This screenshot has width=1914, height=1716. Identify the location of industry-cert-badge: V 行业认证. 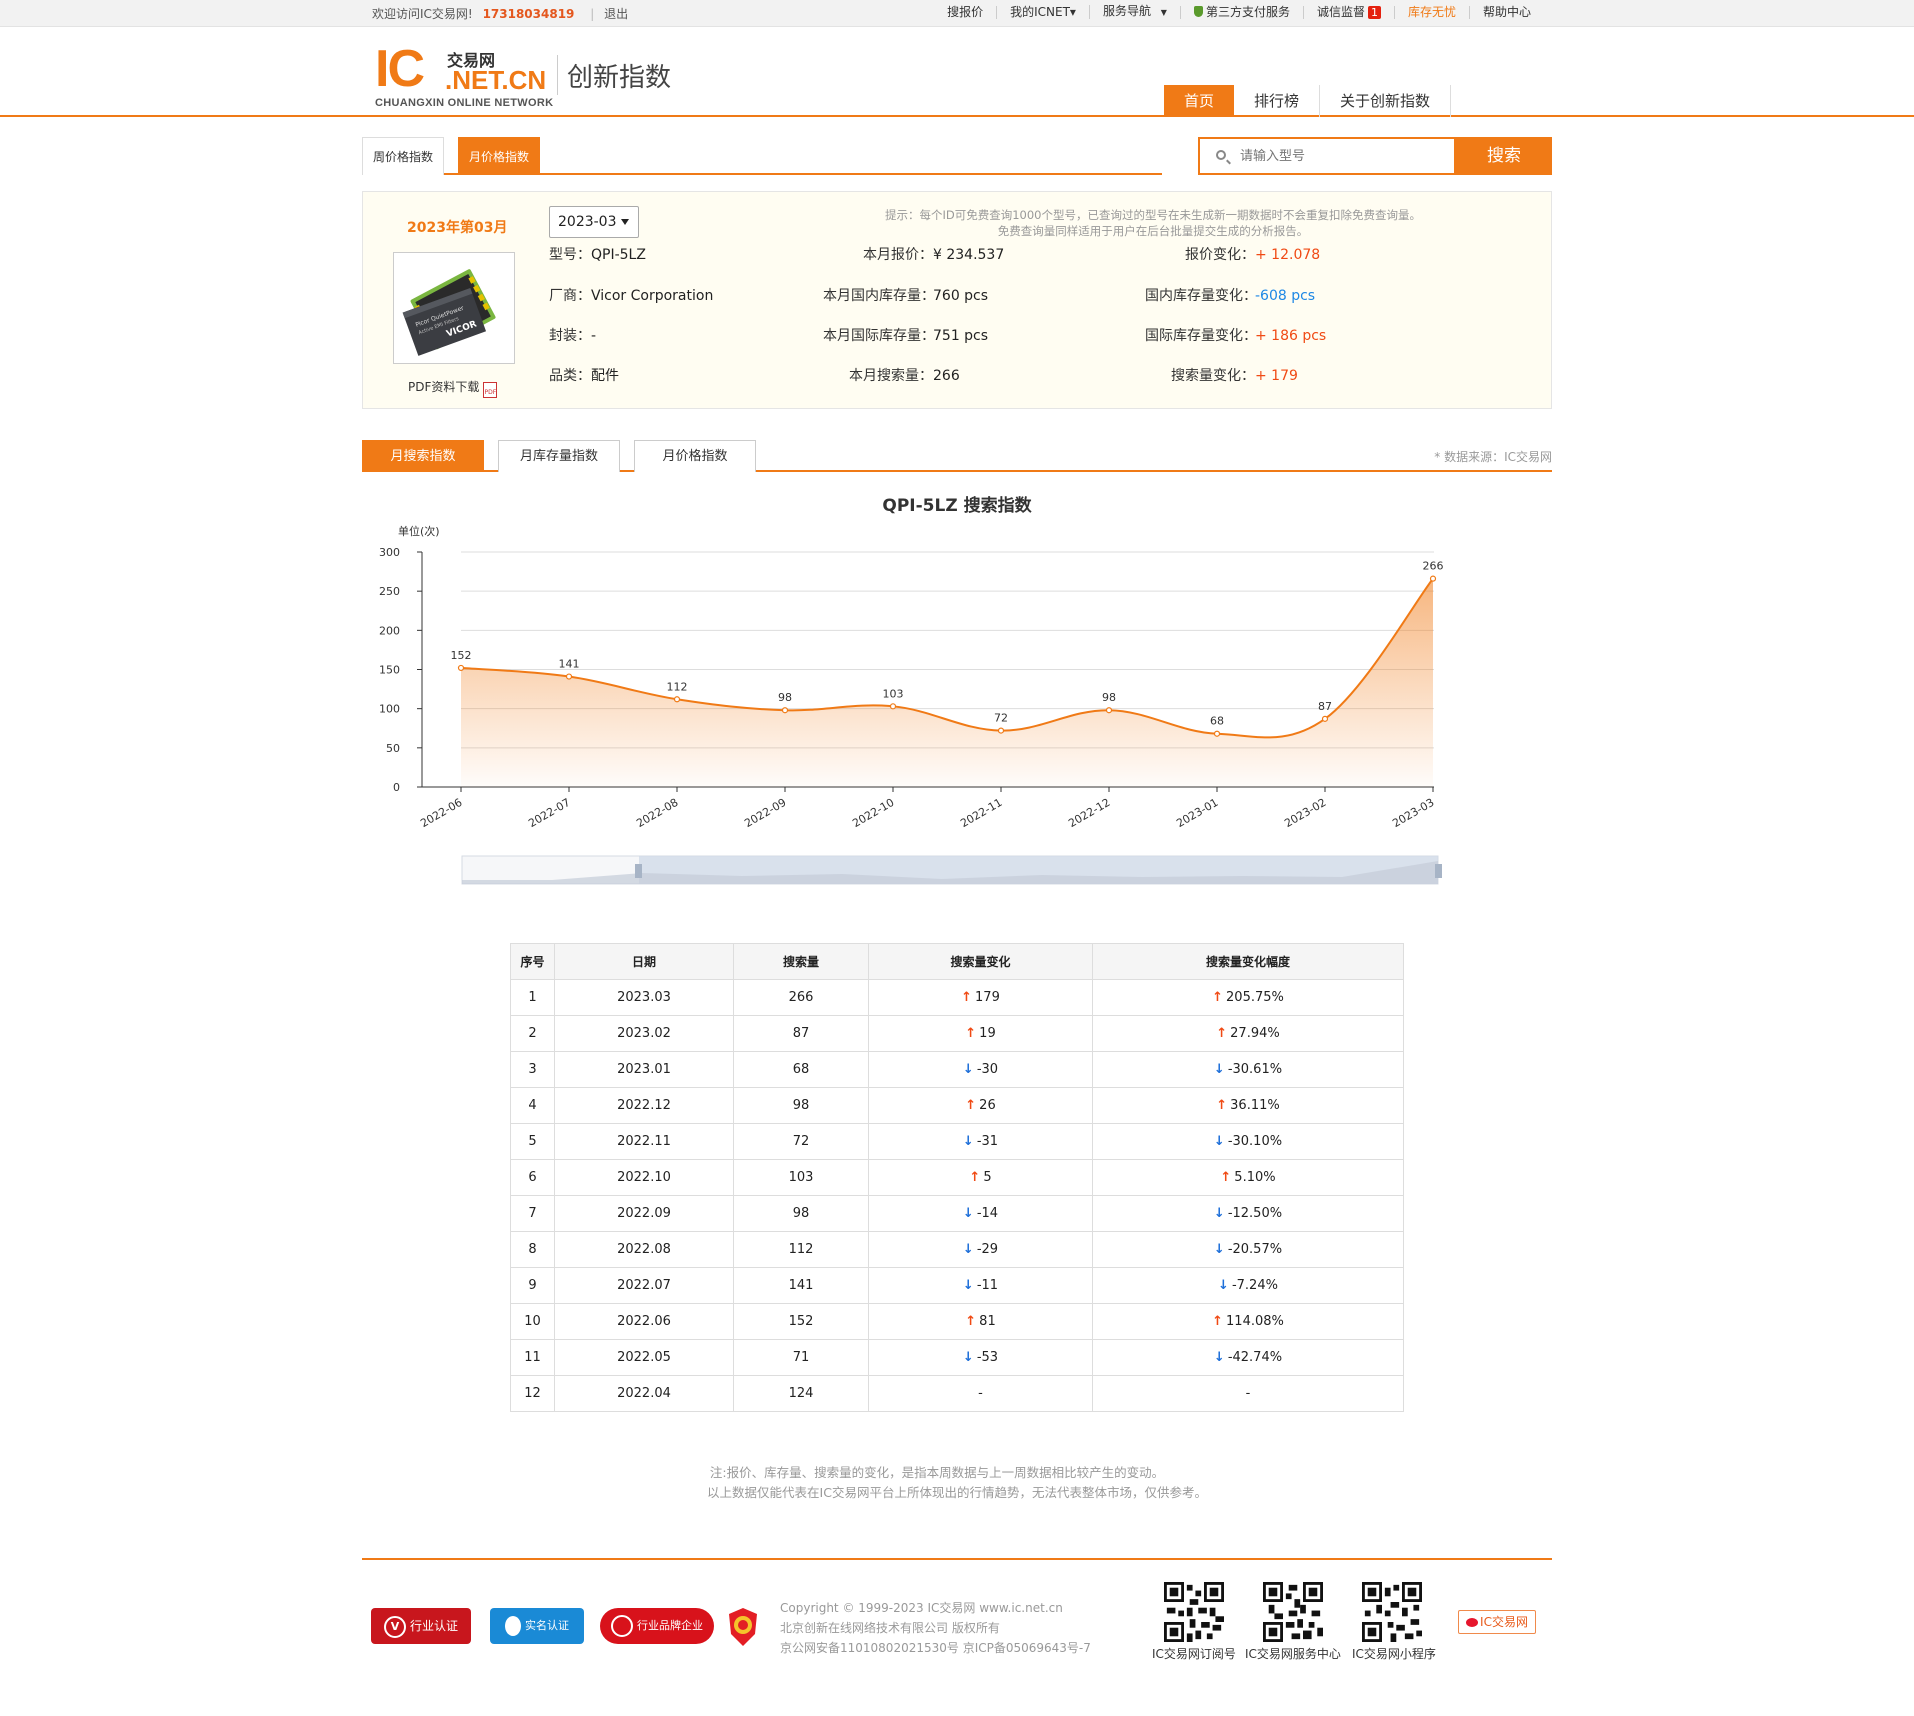
(421, 1626).